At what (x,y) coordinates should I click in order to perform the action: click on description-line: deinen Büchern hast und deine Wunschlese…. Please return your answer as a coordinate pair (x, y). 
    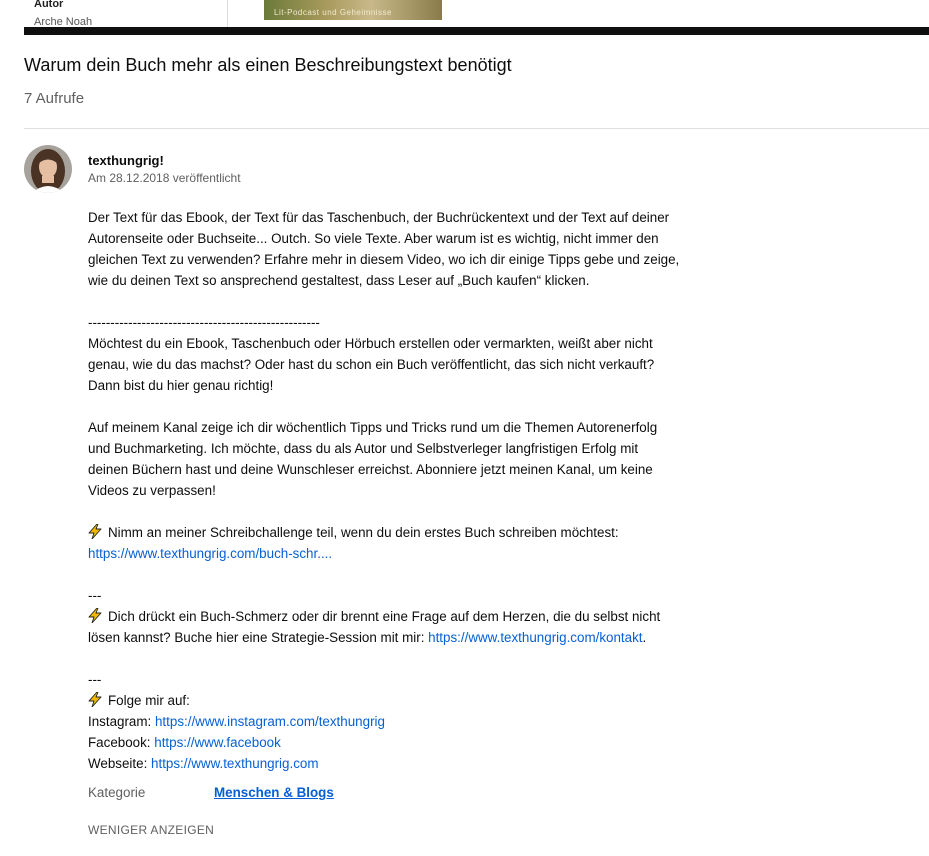
    Looking at the image, I should click on (370, 469).